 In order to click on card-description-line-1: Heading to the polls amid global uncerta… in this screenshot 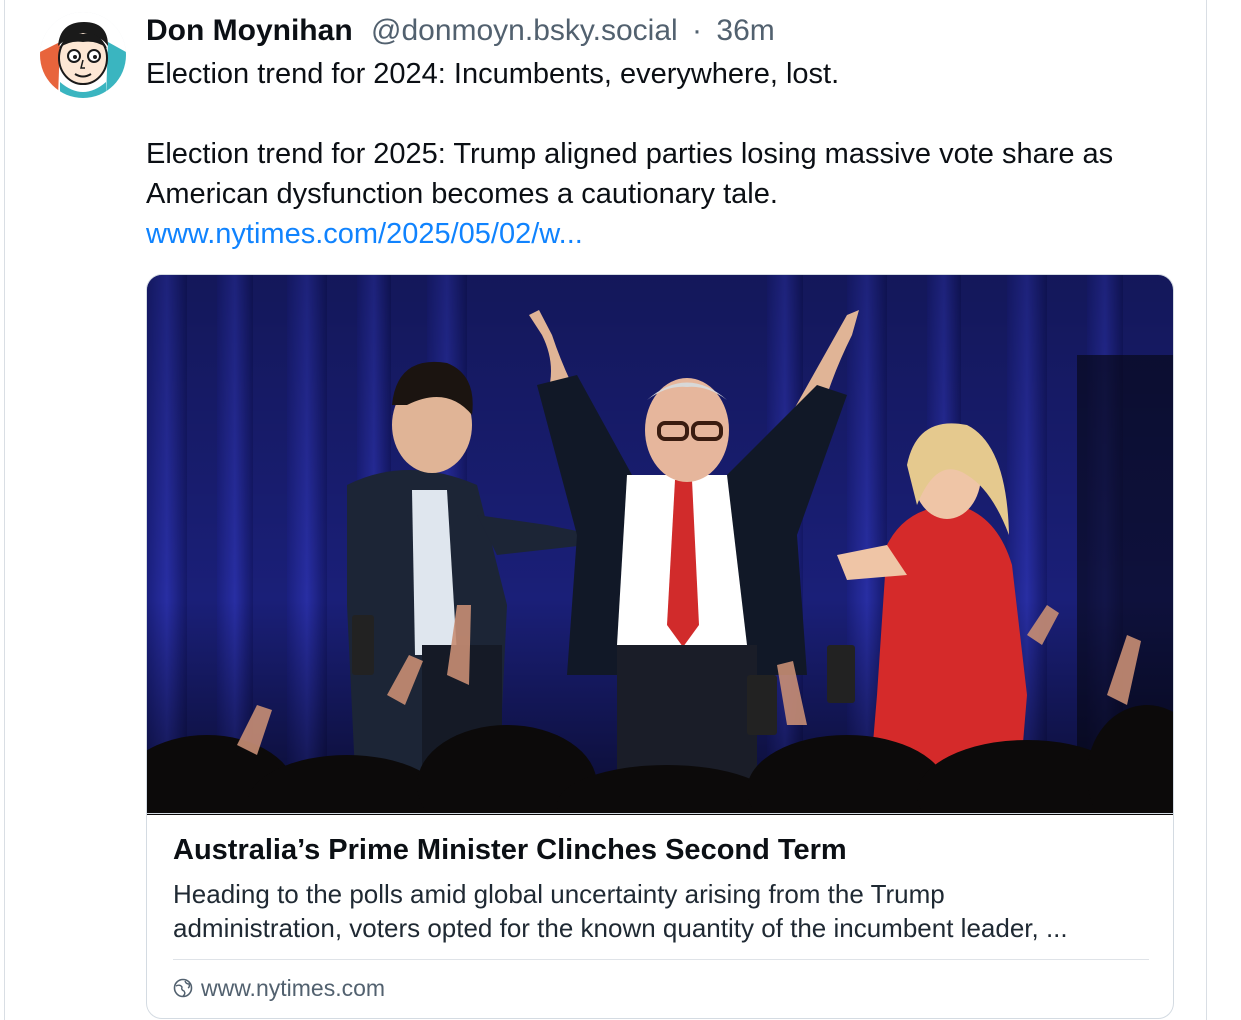, I will do `click(559, 894)`.